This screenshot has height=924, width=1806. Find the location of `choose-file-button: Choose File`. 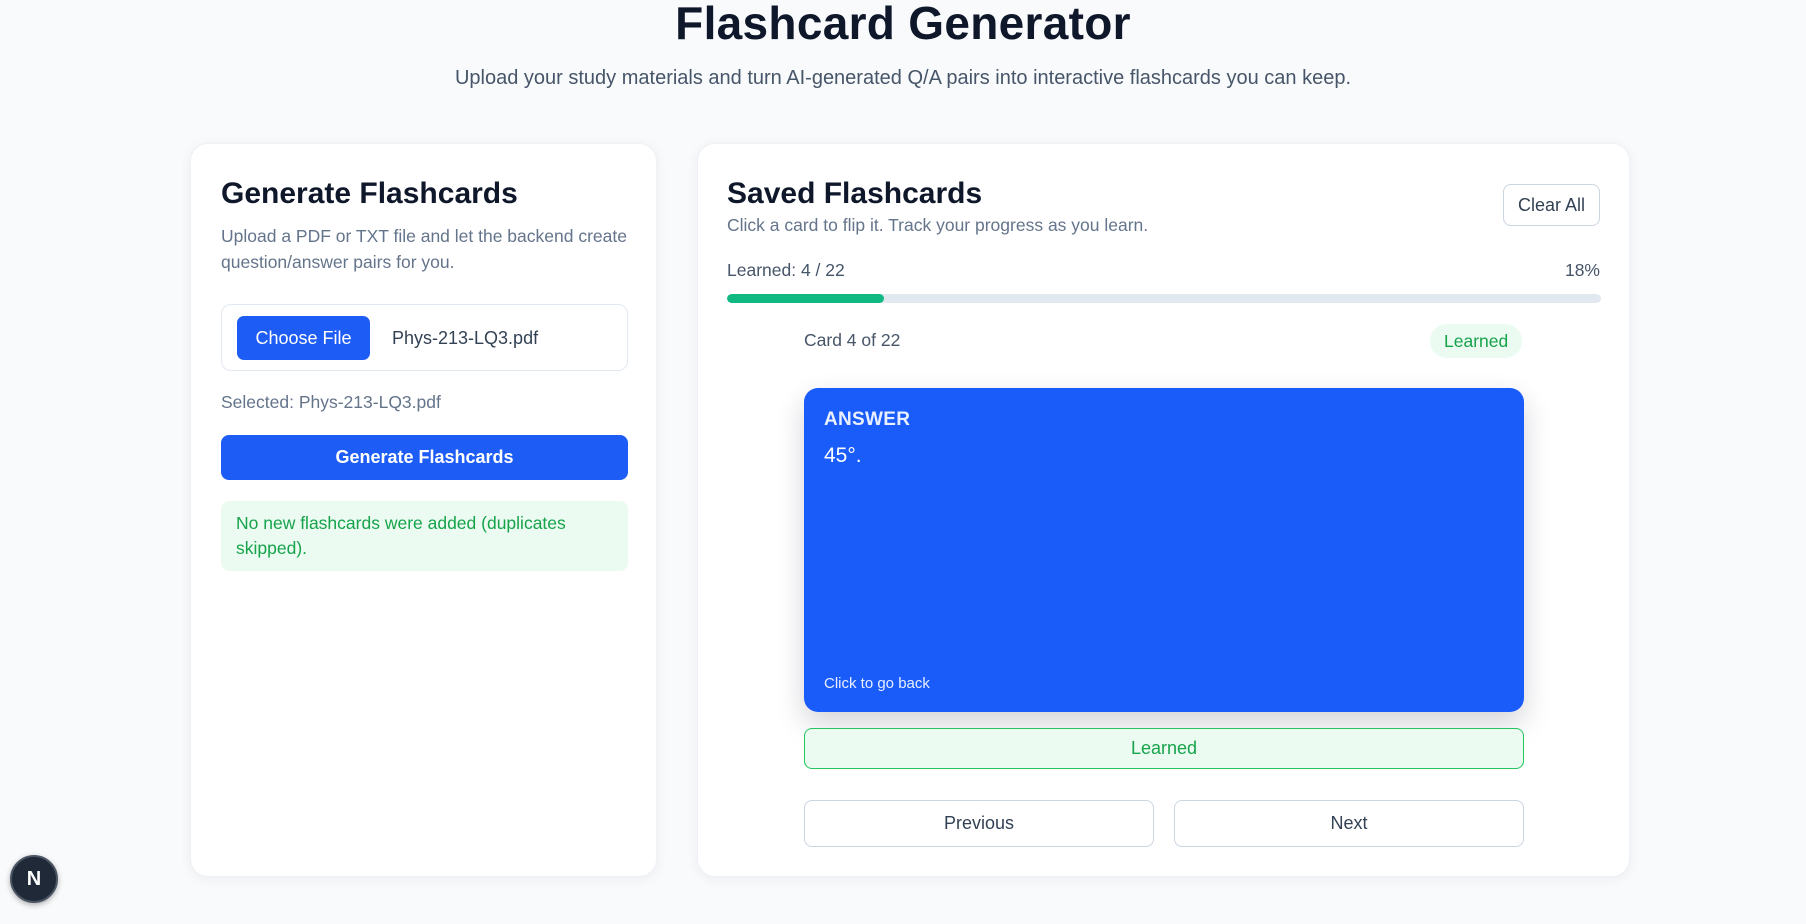

choose-file-button: Choose File is located at coordinates (303, 338).